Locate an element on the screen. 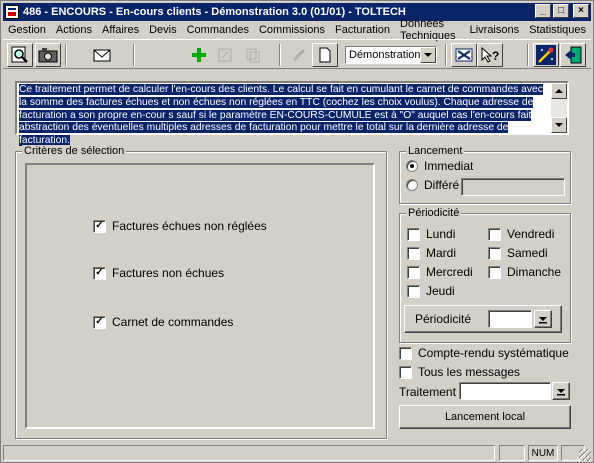 This screenshot has height=463, width=594. menu-statistiques: Statistiques is located at coordinates (557, 30).